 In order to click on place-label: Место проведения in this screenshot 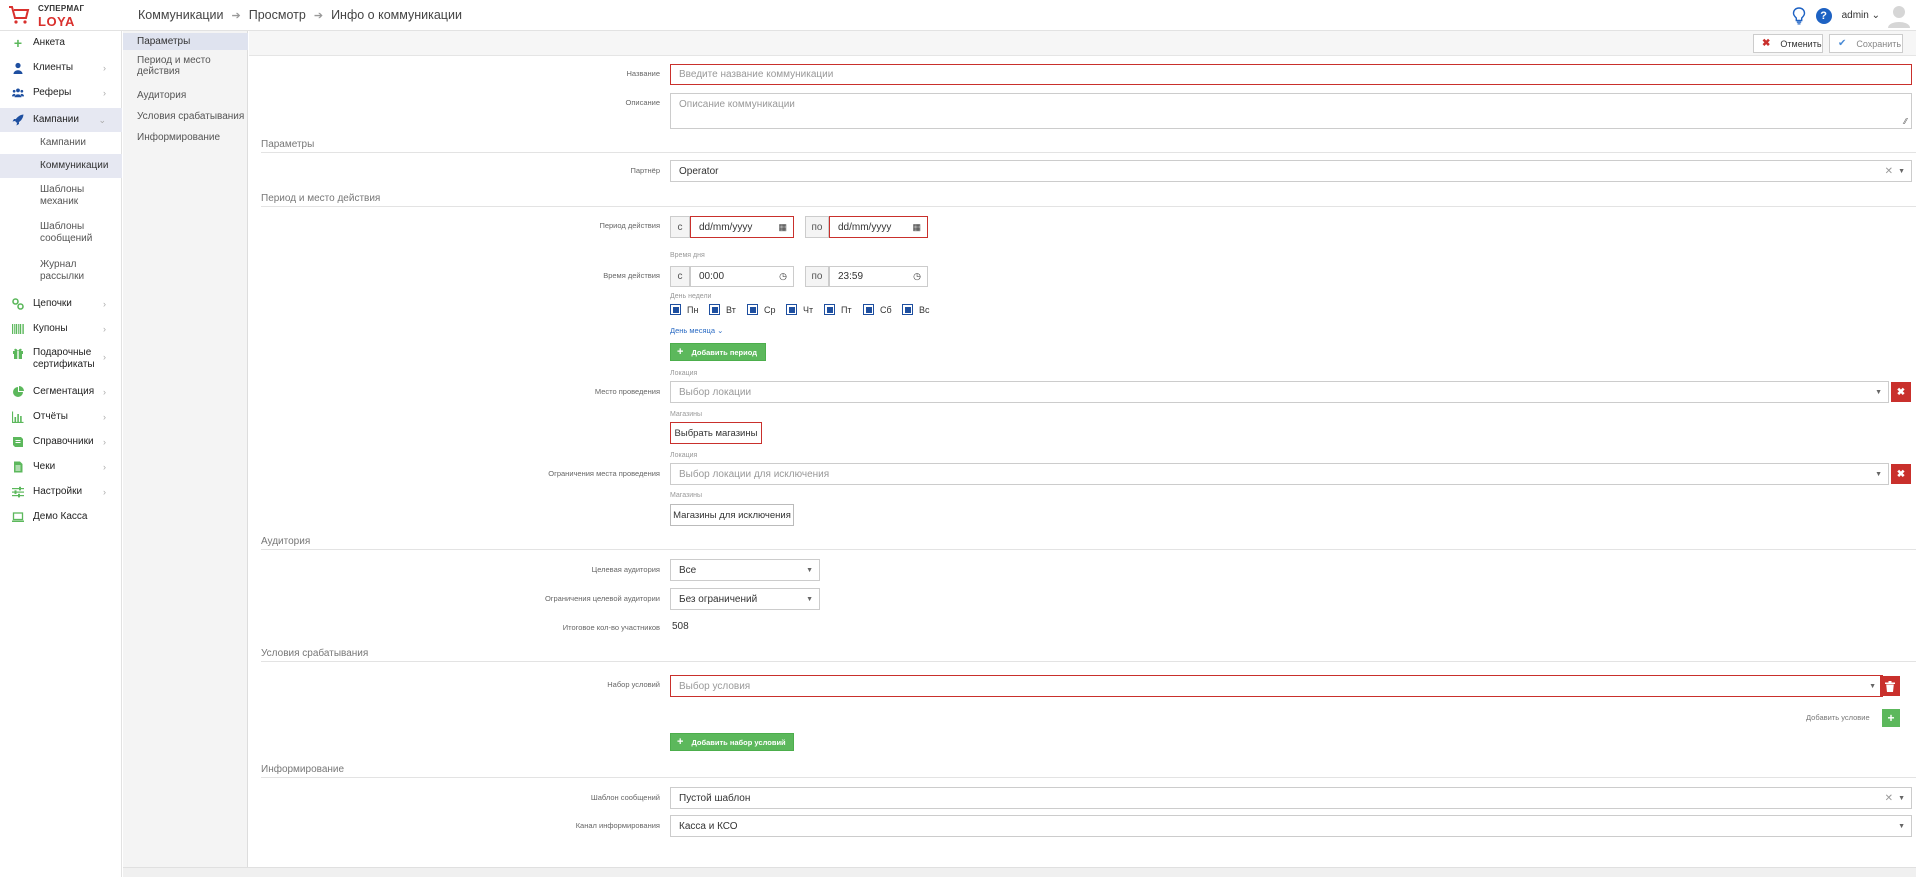, I will do `click(627, 391)`.